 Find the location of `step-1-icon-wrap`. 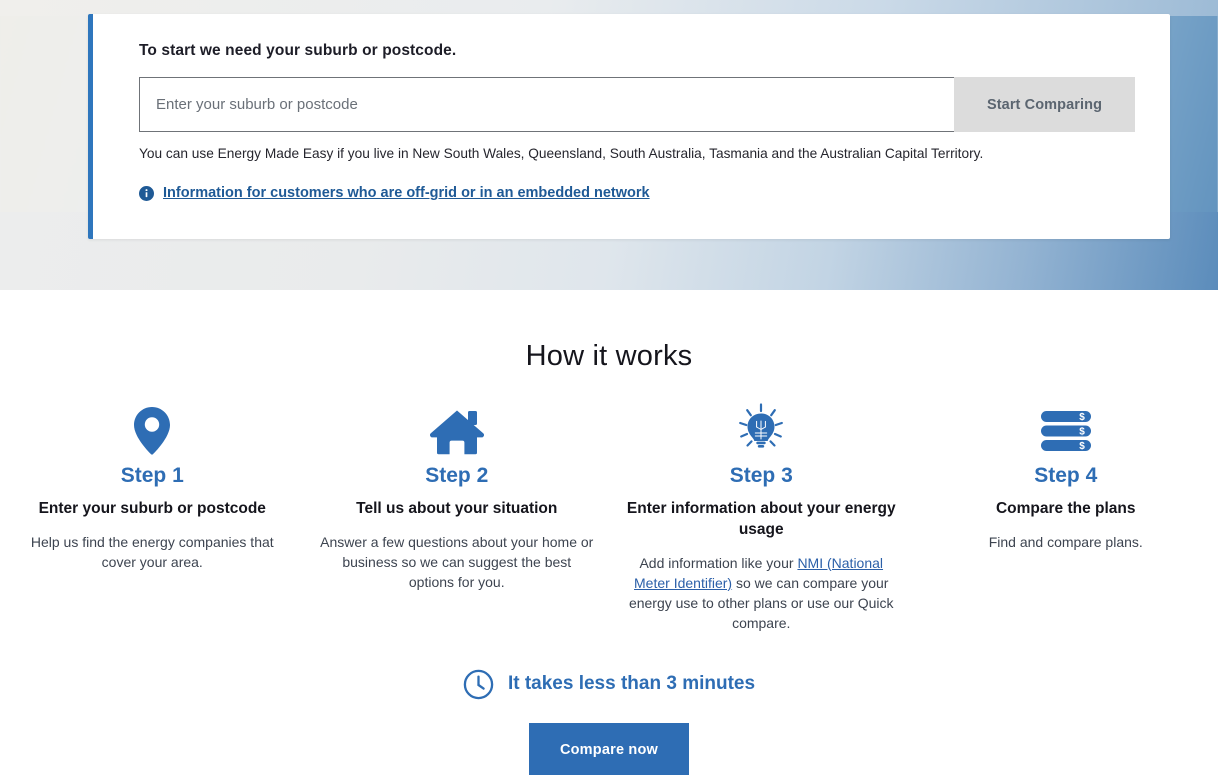

step-1-icon-wrap is located at coordinates (152, 429).